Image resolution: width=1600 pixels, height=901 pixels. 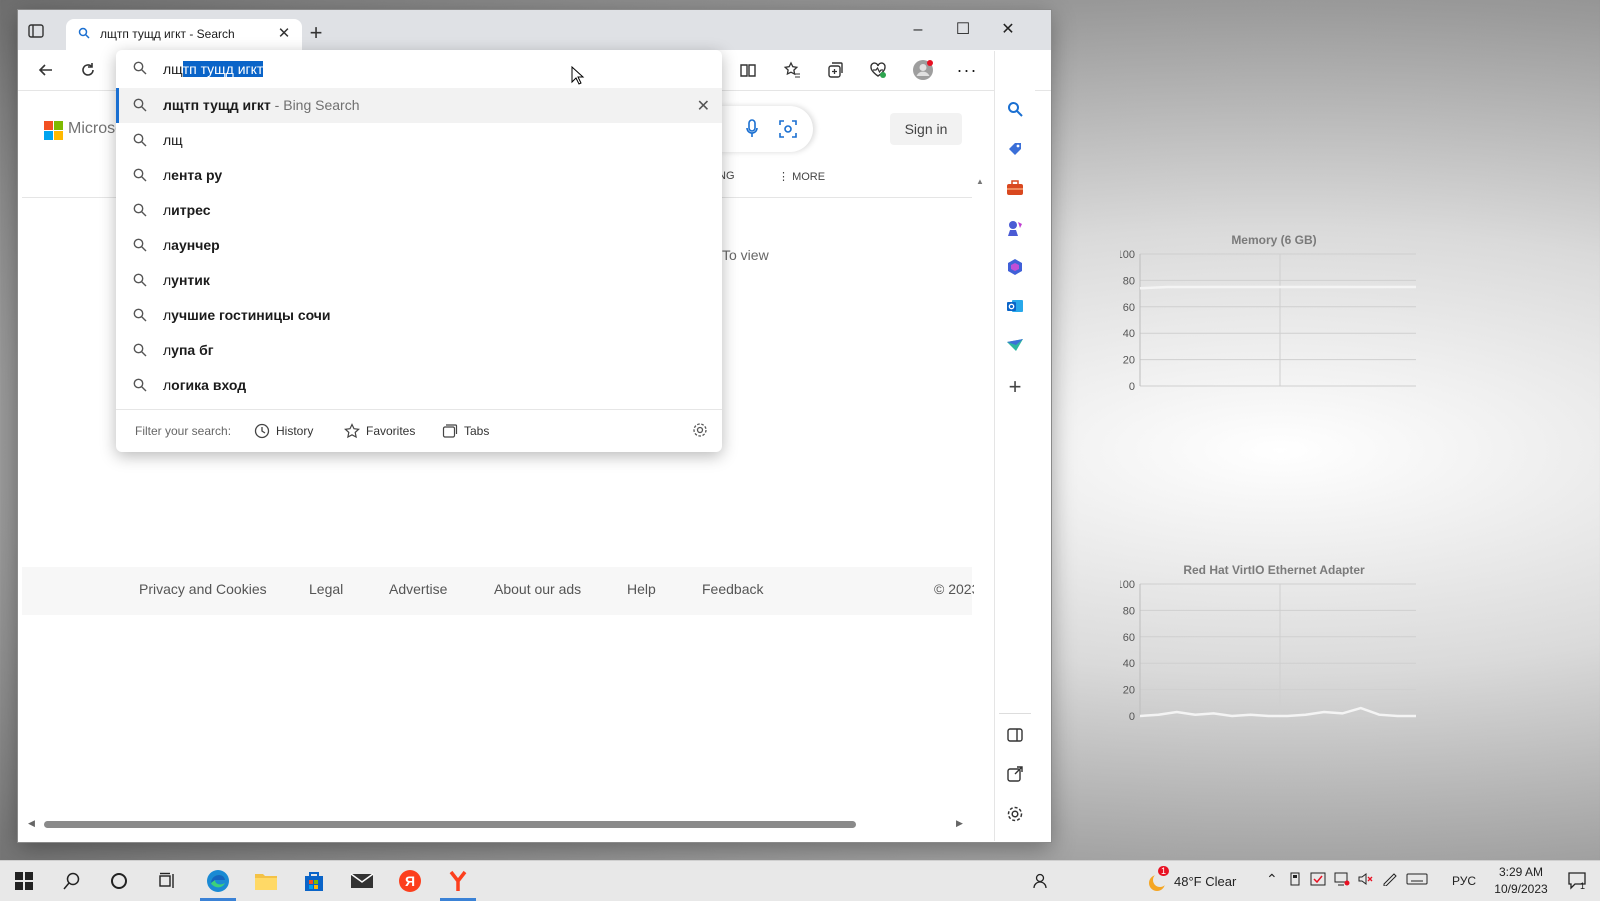 I want to click on footer-link-help: Help, so click(x=641, y=589).